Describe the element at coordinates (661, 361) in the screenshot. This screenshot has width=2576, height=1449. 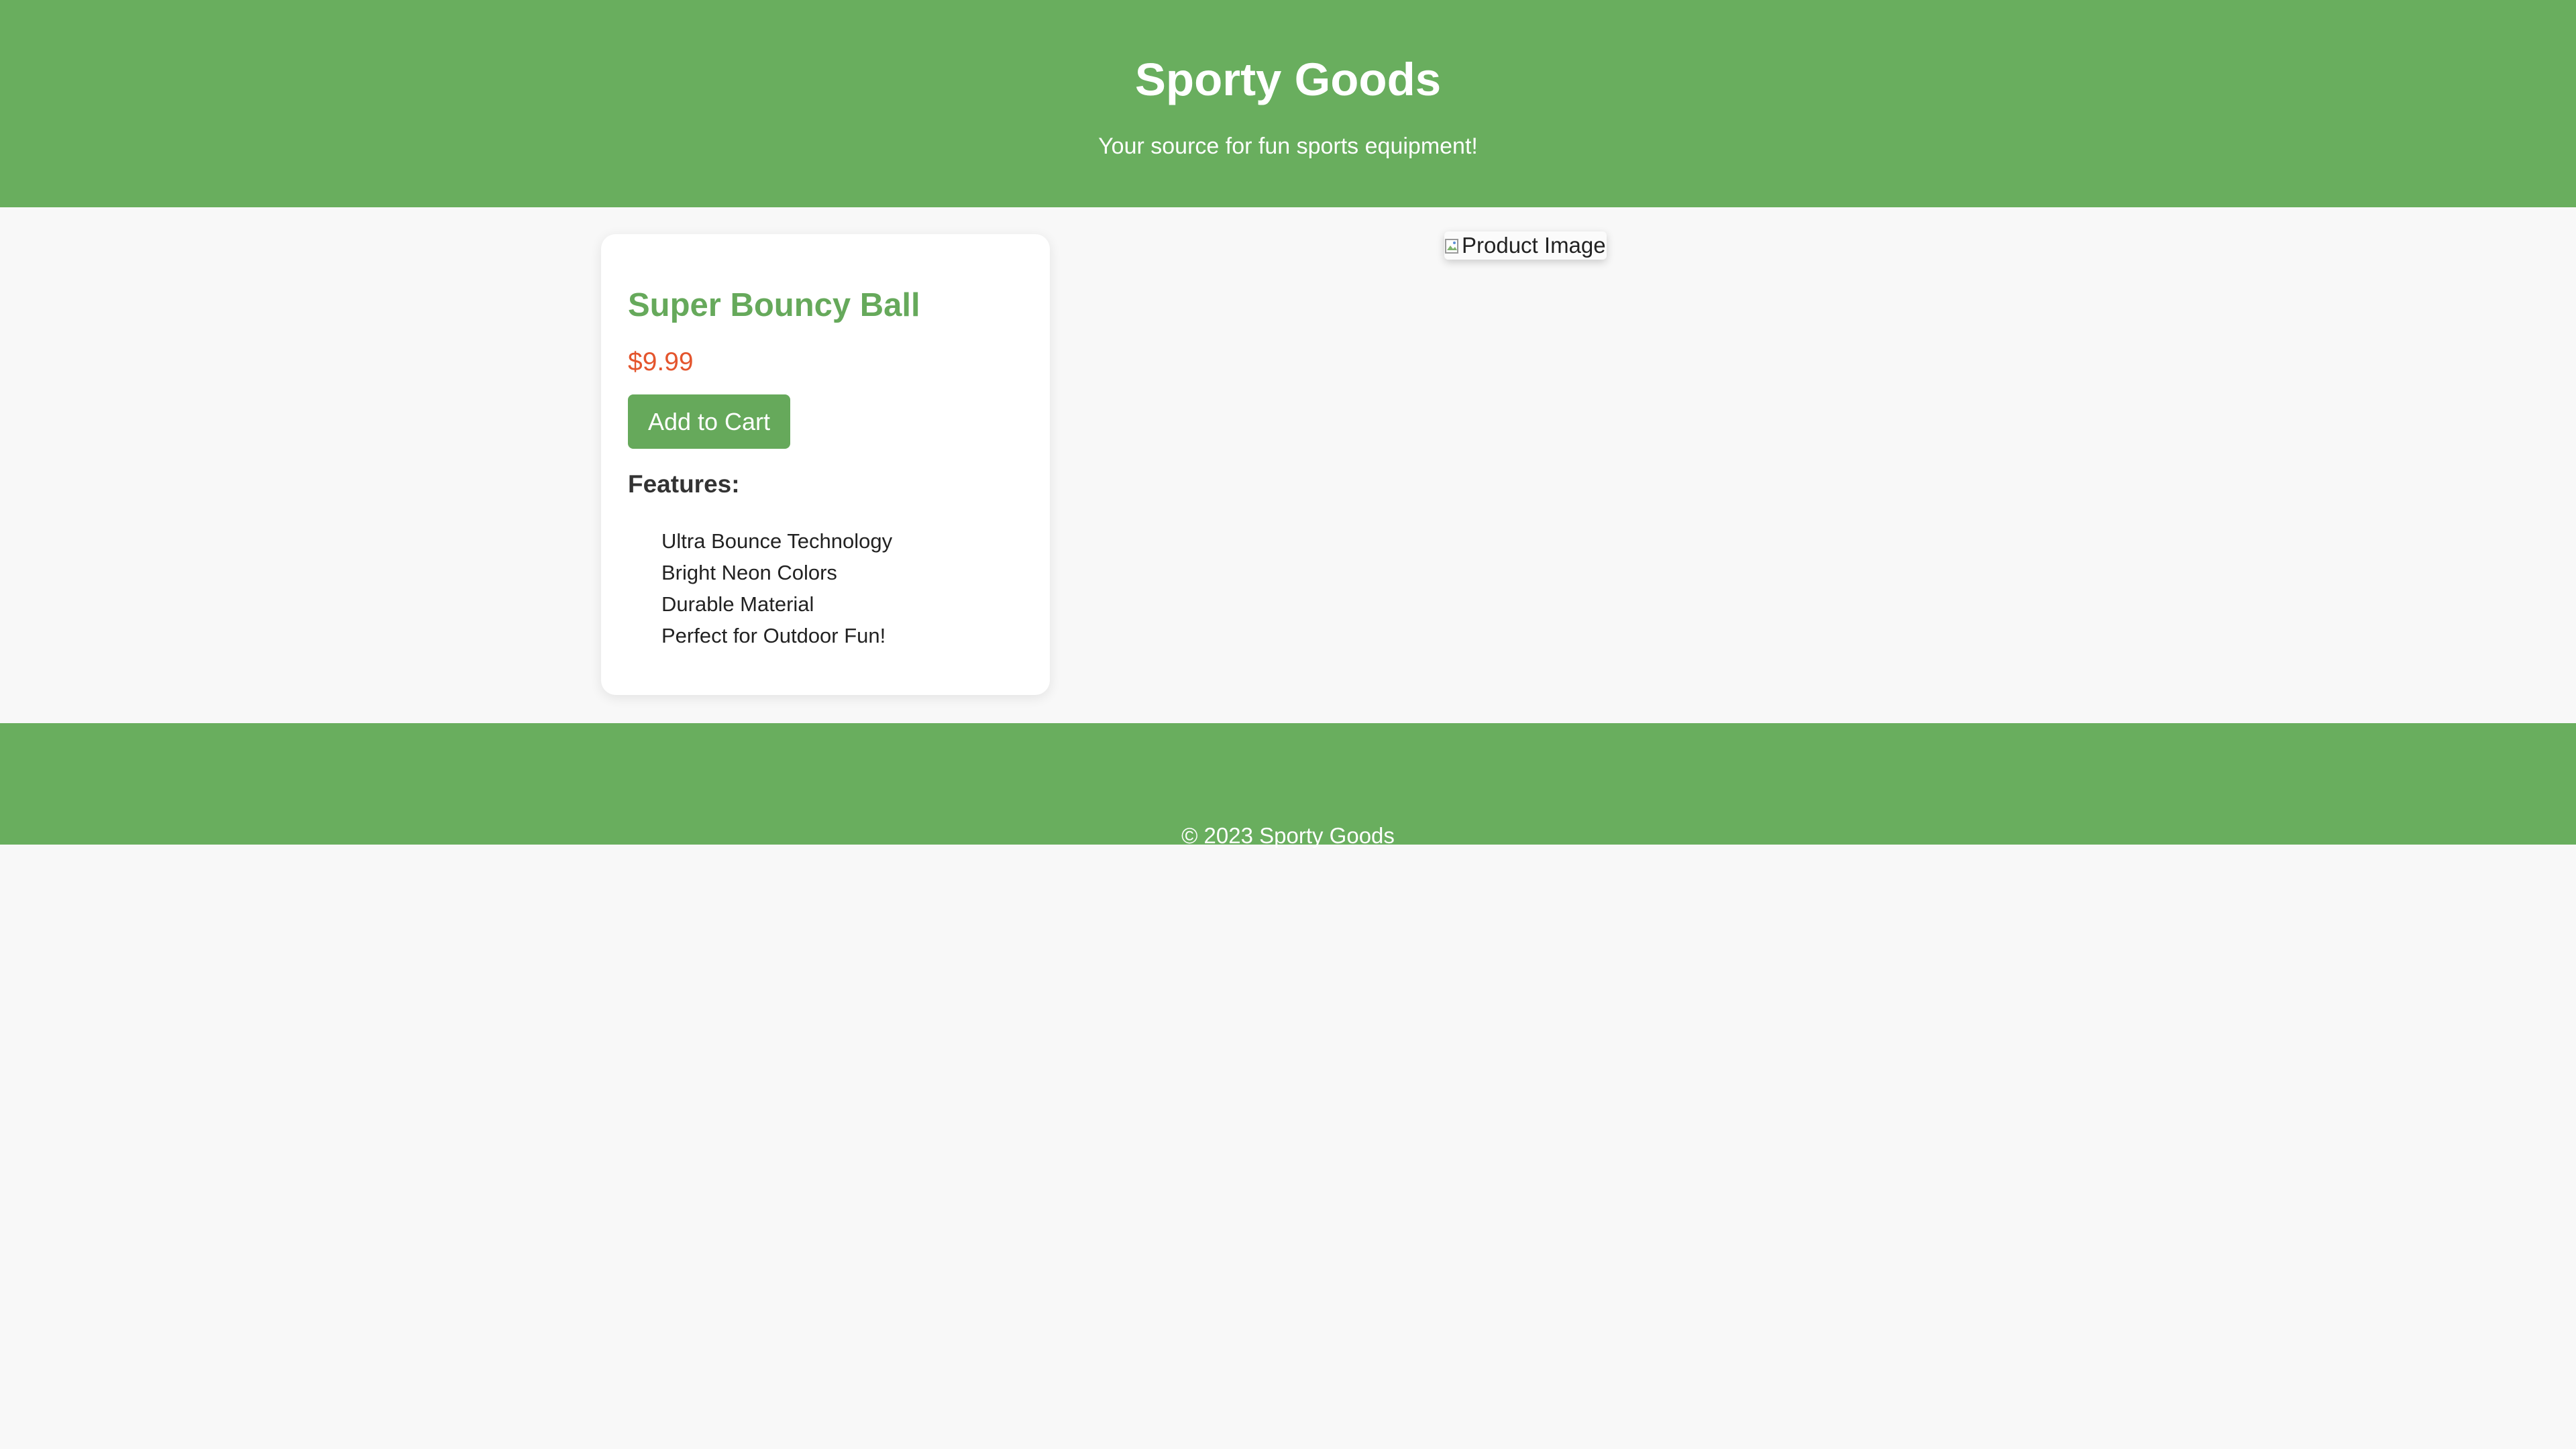
I see `product-price: $9.99` at that location.